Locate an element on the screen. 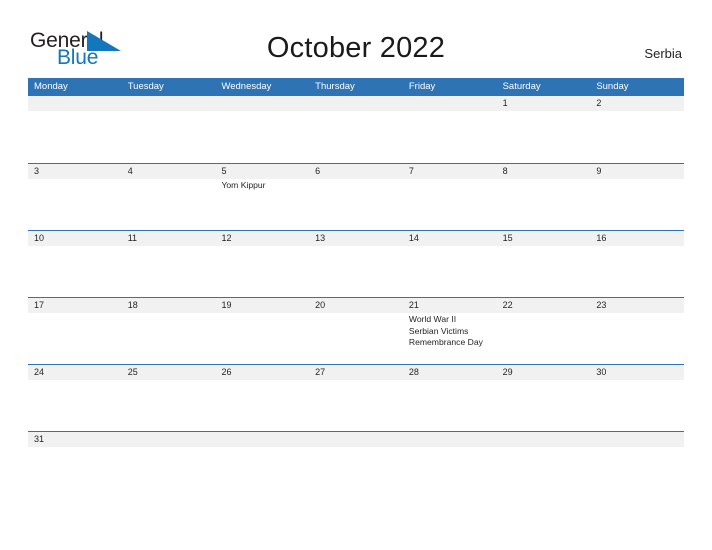 The height and width of the screenshot is (550, 712). day-number: 26 is located at coordinates (262, 372).